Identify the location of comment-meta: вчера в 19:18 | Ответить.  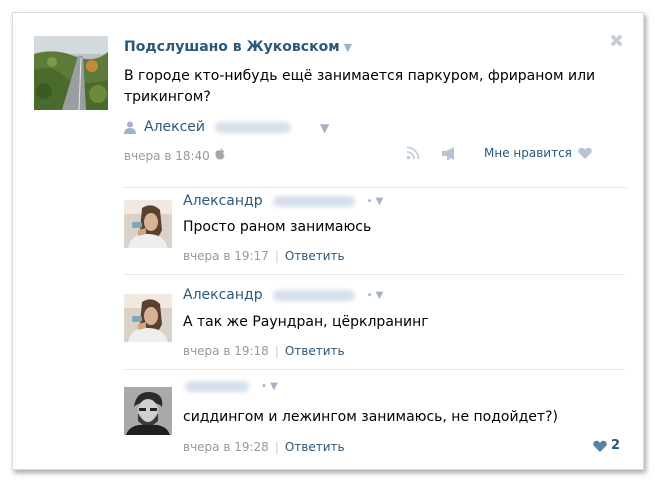
(264, 351).